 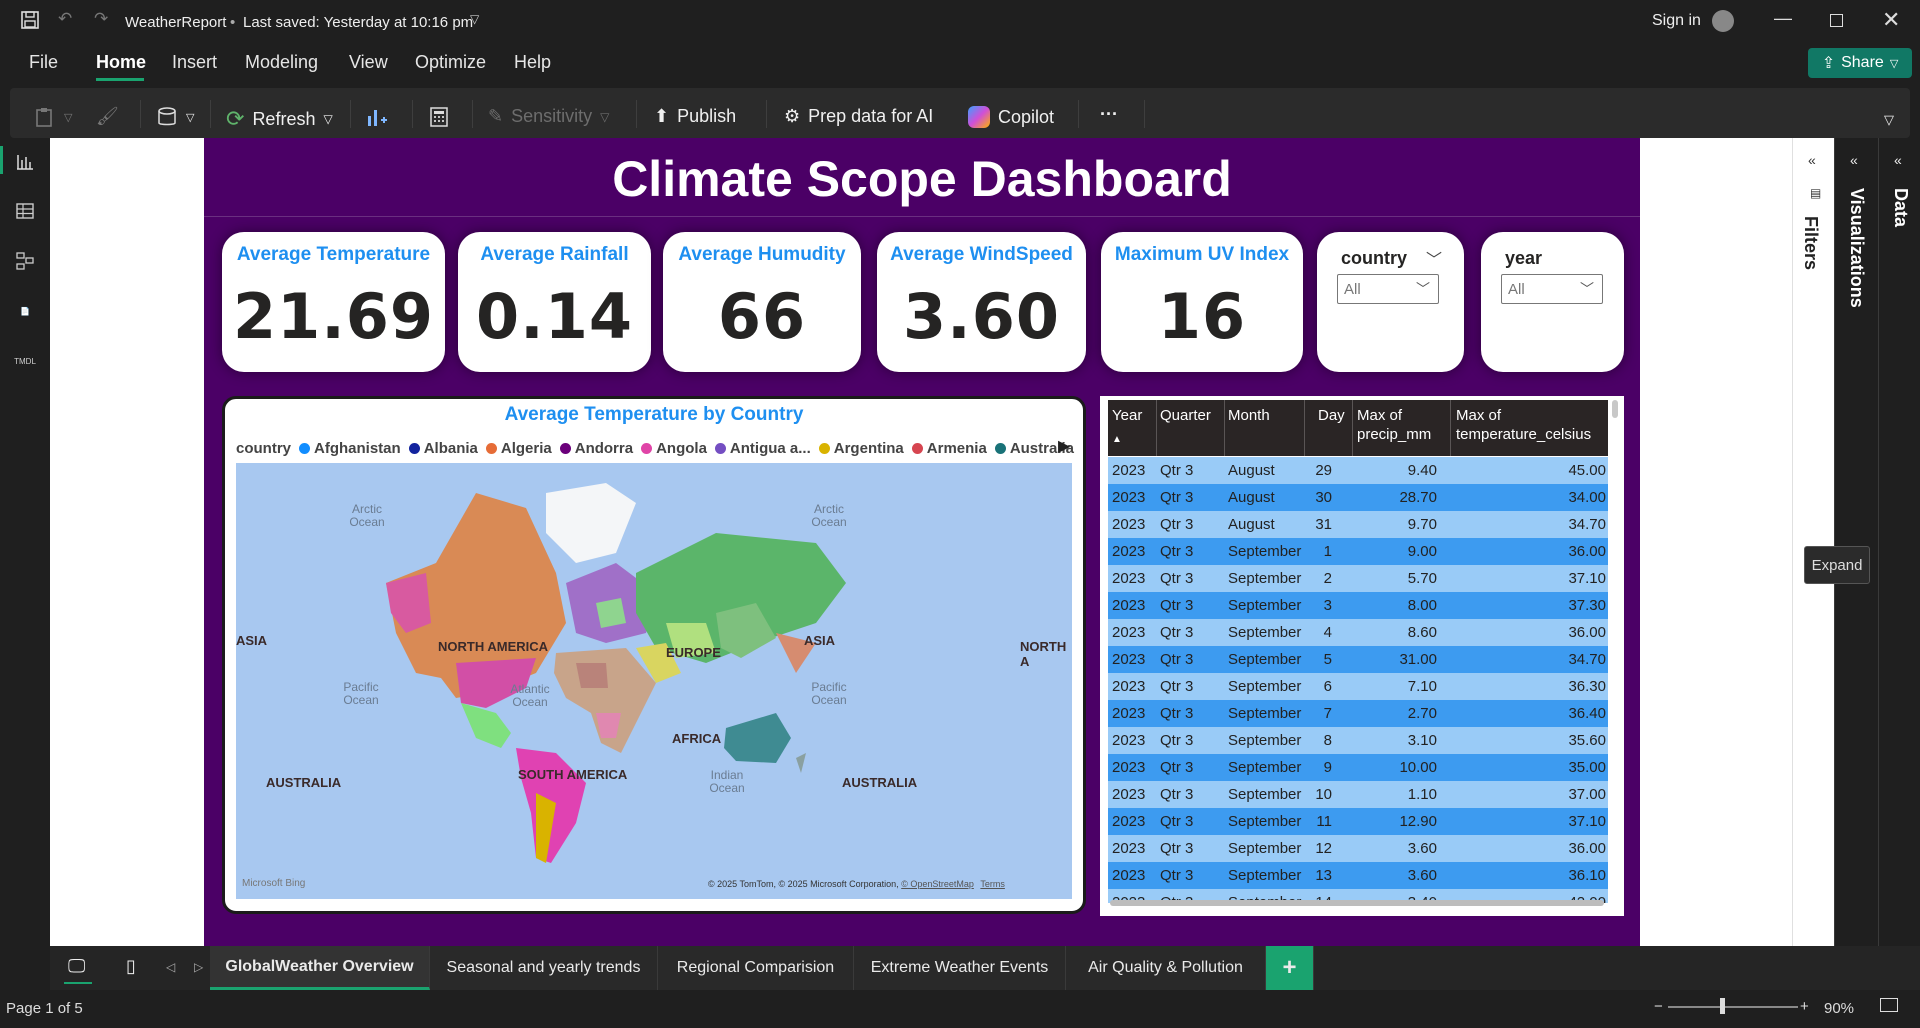 I want to click on table-row: 2023 Qtr 3 September 13 3.60 36.10, so click(x=1358, y=875).